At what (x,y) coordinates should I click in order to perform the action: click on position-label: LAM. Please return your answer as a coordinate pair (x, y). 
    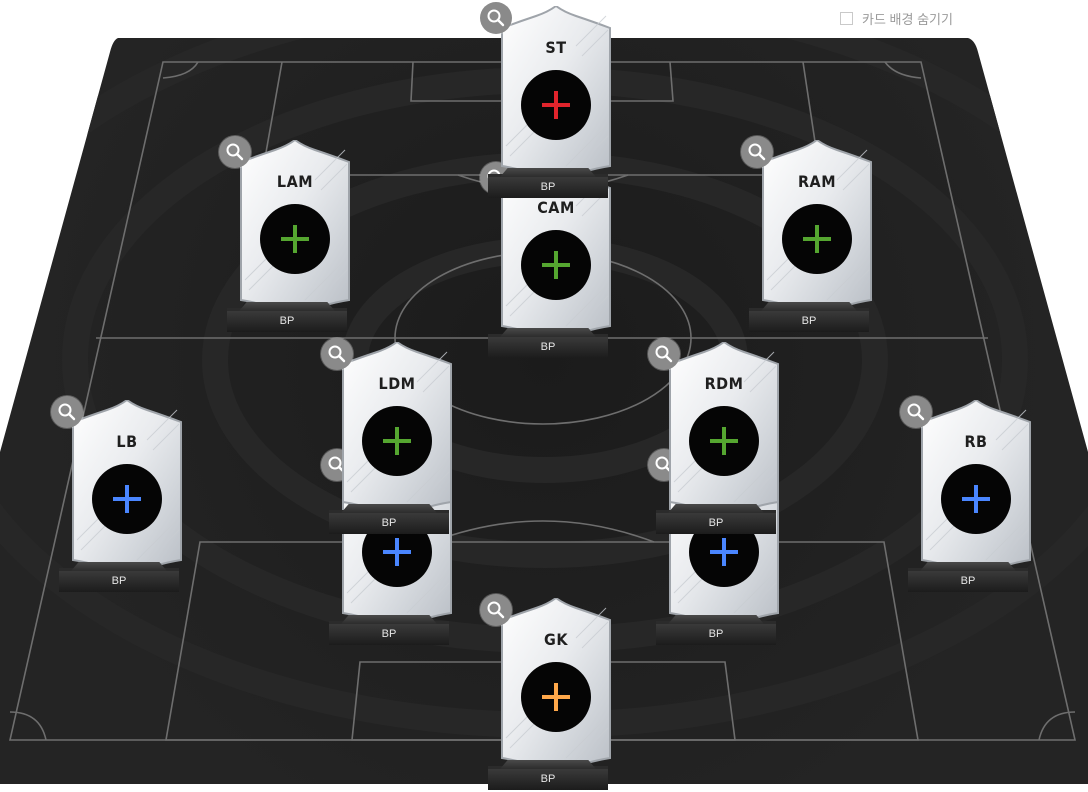
    Looking at the image, I should click on (295, 181).